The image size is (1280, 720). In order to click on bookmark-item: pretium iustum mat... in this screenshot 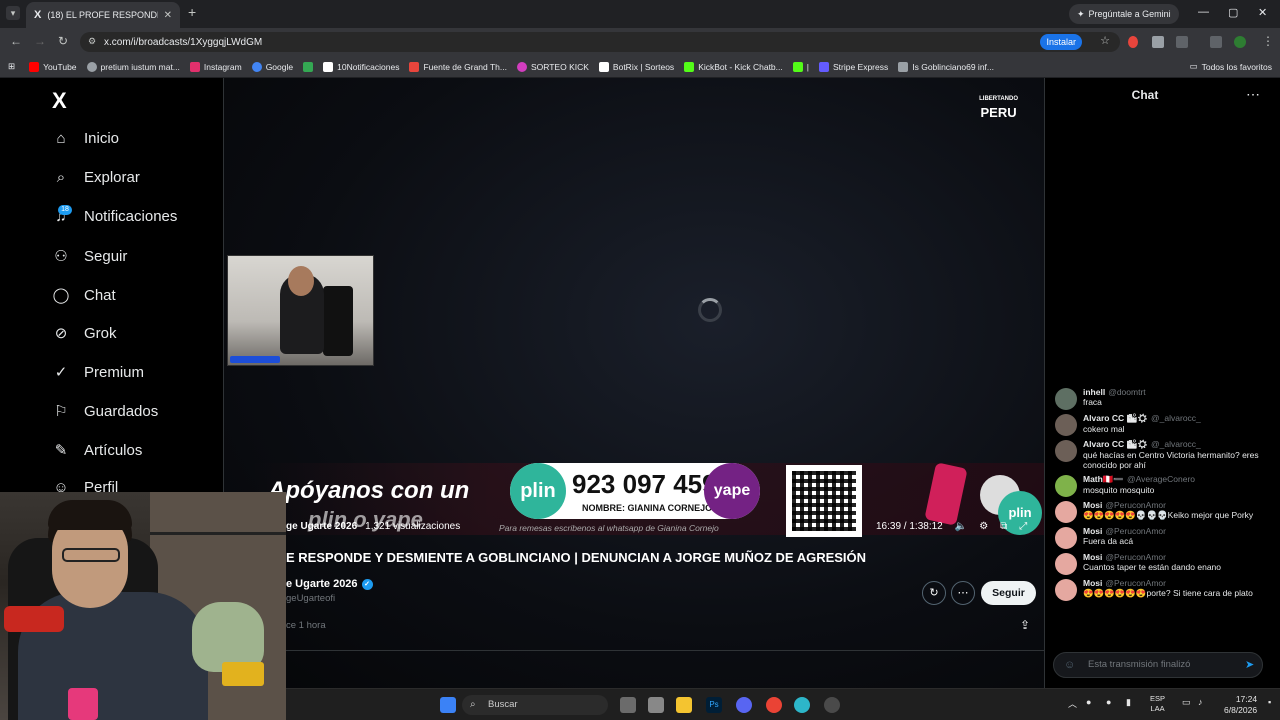, I will do `click(133, 66)`.